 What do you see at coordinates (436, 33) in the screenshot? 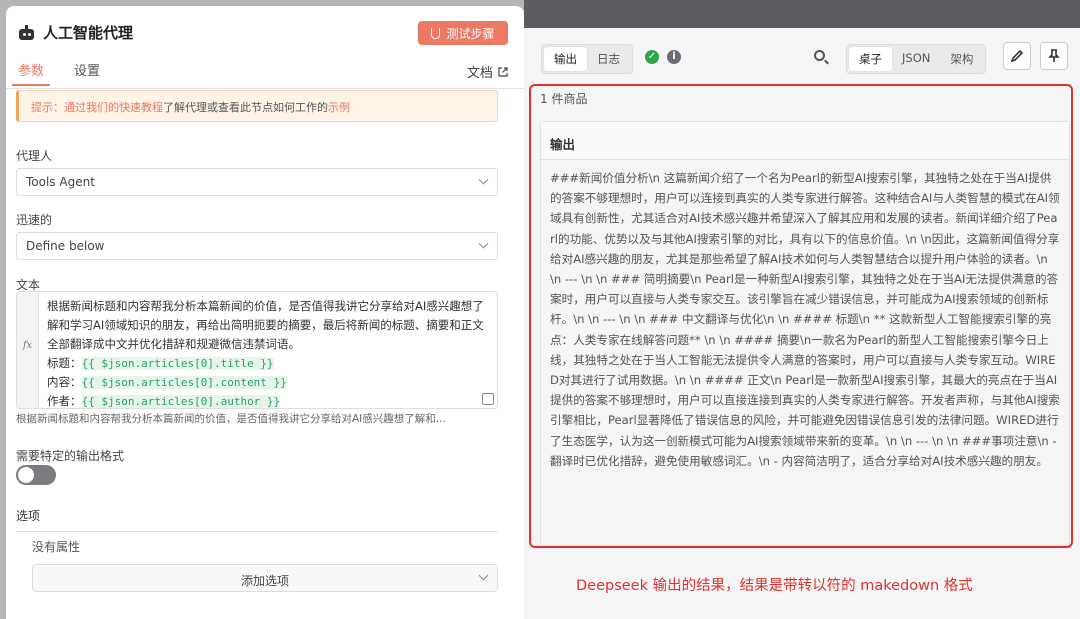
I see `flask-icon` at bounding box center [436, 33].